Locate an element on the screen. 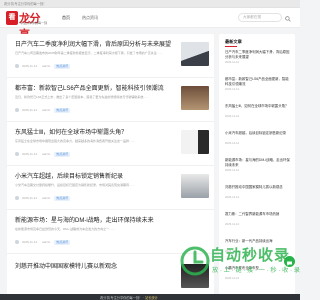 This screenshot has width=320, height=300. sidebar-item: 赛力斯：二代智界新能源车市场热销 2025-11-14 is located at coordinates (258, 219).